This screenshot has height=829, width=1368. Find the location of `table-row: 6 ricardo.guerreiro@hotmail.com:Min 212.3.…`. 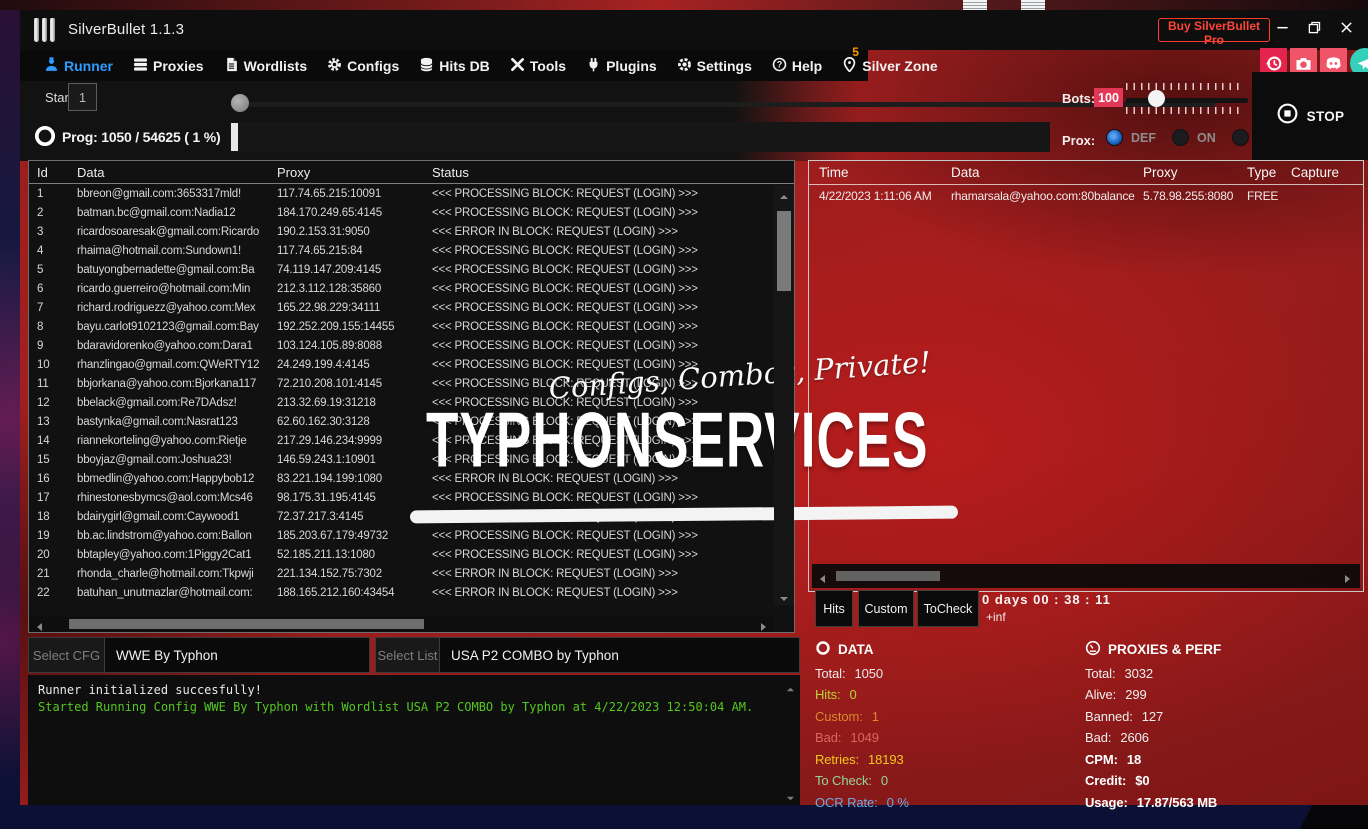

table-row: 6 ricardo.guerreiro@hotmail.com:Min 212.3.… is located at coordinates (401, 288).